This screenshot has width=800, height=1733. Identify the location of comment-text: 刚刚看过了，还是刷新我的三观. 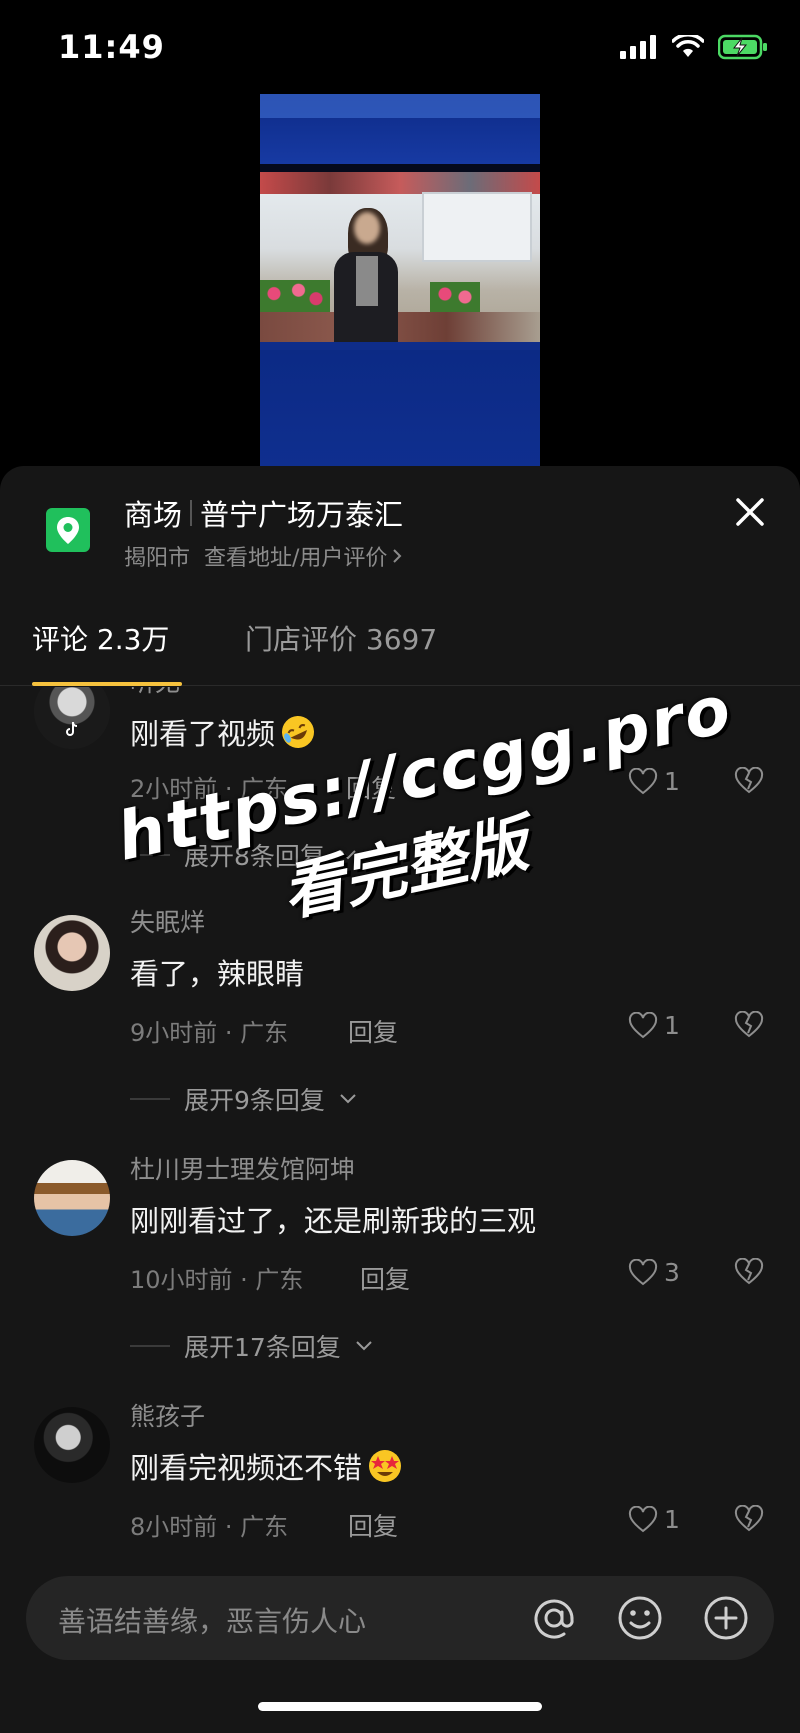
(333, 1219).